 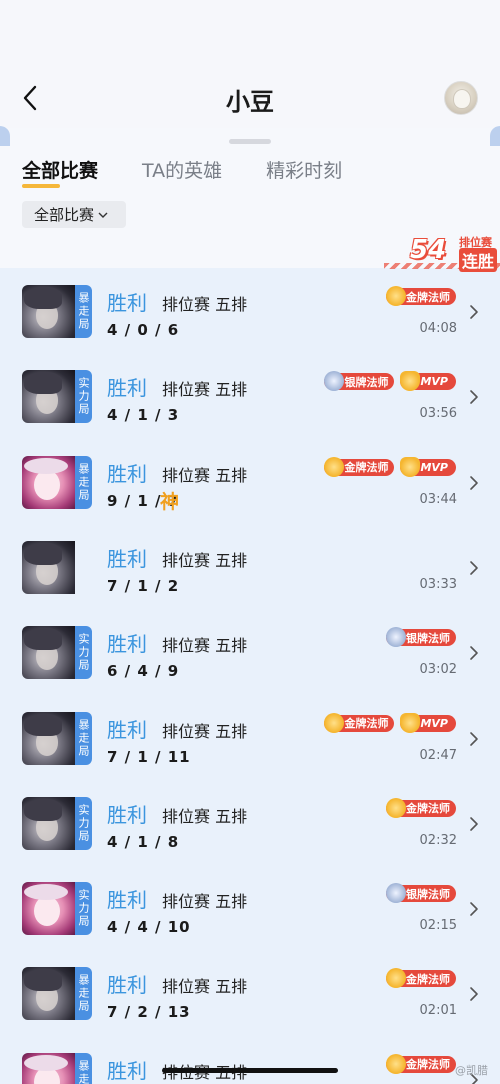 I want to click on match-row: 实力局 胜利 排位赛 五排 4 / 1 / 3 银牌法师 MVP 03:56, so click(x=250, y=396).